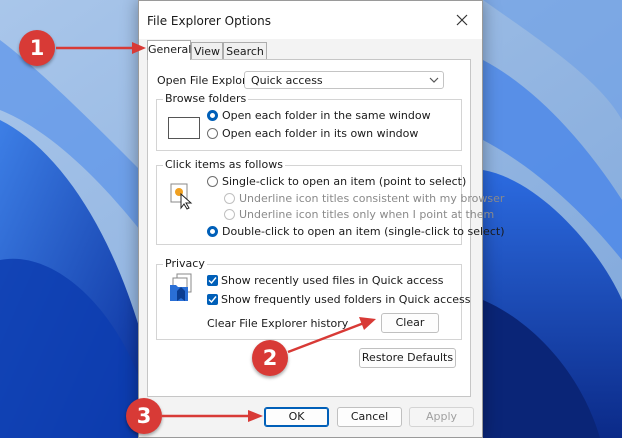 This screenshot has height=438, width=622. Describe the element at coordinates (229, 214) in the screenshot. I see `radio-underline-point` at that location.